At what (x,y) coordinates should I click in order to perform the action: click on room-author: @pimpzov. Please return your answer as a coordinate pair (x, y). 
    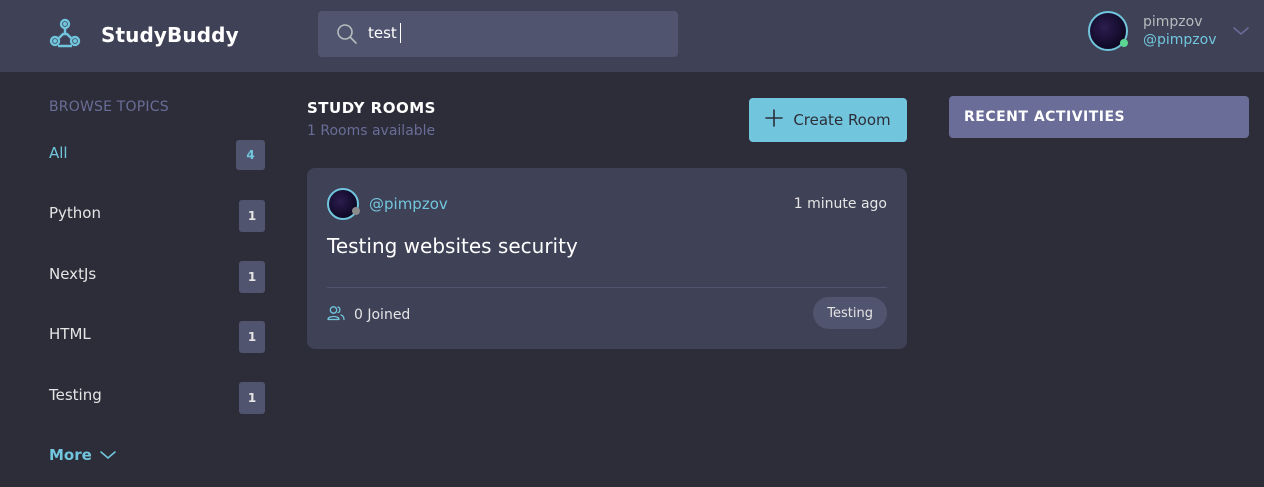
    Looking at the image, I should click on (408, 204).